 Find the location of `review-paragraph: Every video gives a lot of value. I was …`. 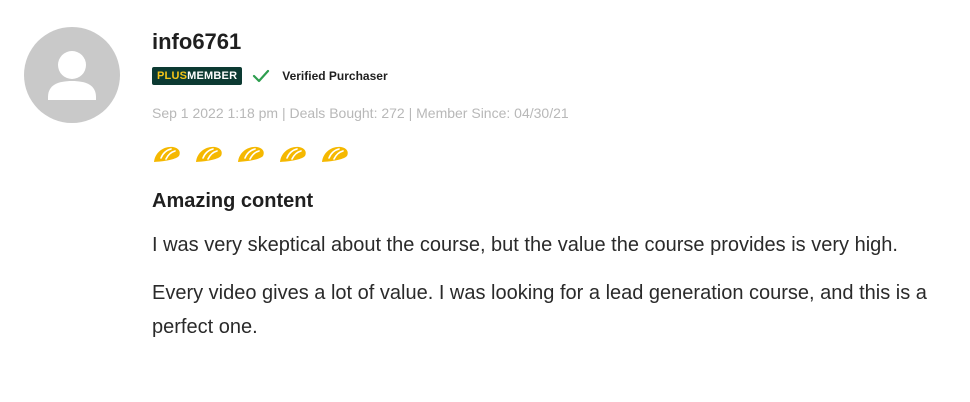

review-paragraph: Every video gives a lot of value. I was … is located at coordinates (539, 310).